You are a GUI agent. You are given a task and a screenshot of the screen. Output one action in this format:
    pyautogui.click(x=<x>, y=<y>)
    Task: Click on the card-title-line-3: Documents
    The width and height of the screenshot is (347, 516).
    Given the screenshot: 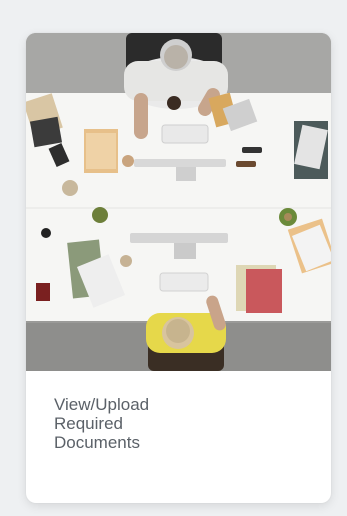 What is the action you would take?
    pyautogui.click(x=97, y=442)
    